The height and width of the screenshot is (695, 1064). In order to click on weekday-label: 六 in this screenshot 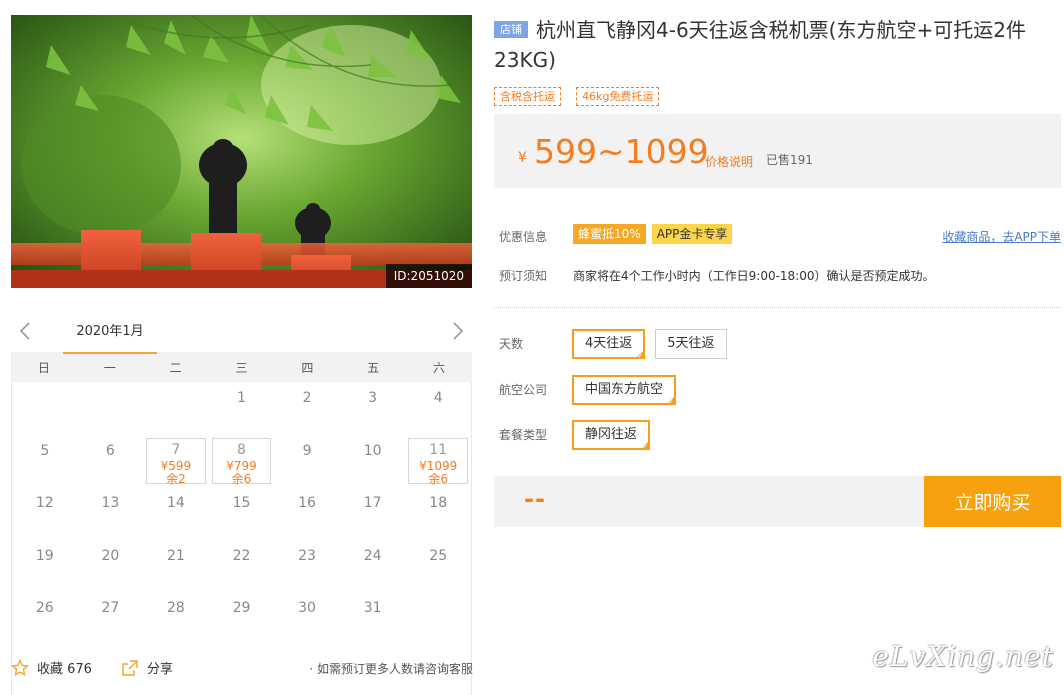, I will do `click(439, 367)`.